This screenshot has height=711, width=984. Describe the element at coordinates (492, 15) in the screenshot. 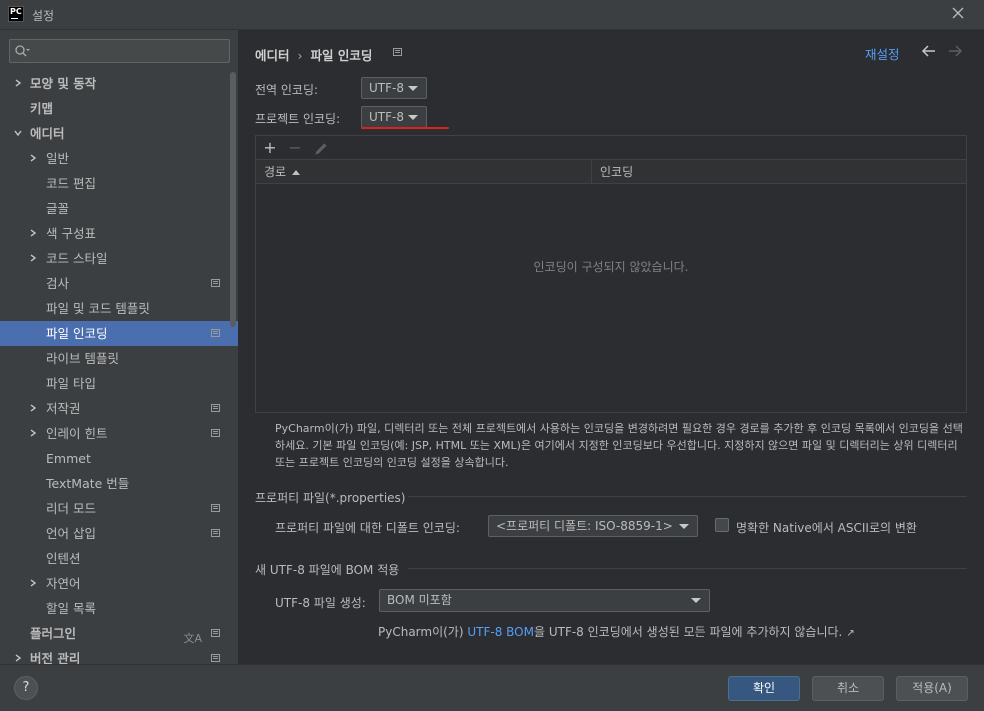

I see `title-bar: PC 설정` at that location.